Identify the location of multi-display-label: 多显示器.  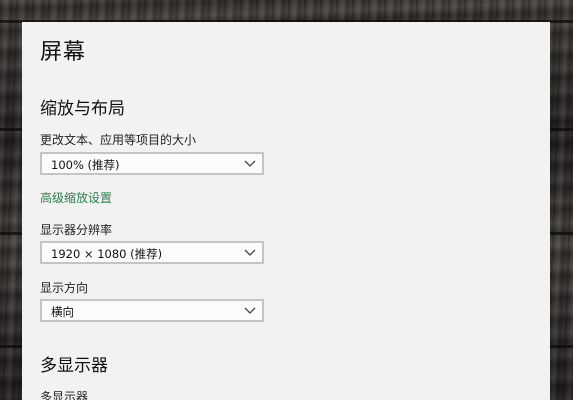
(64, 395).